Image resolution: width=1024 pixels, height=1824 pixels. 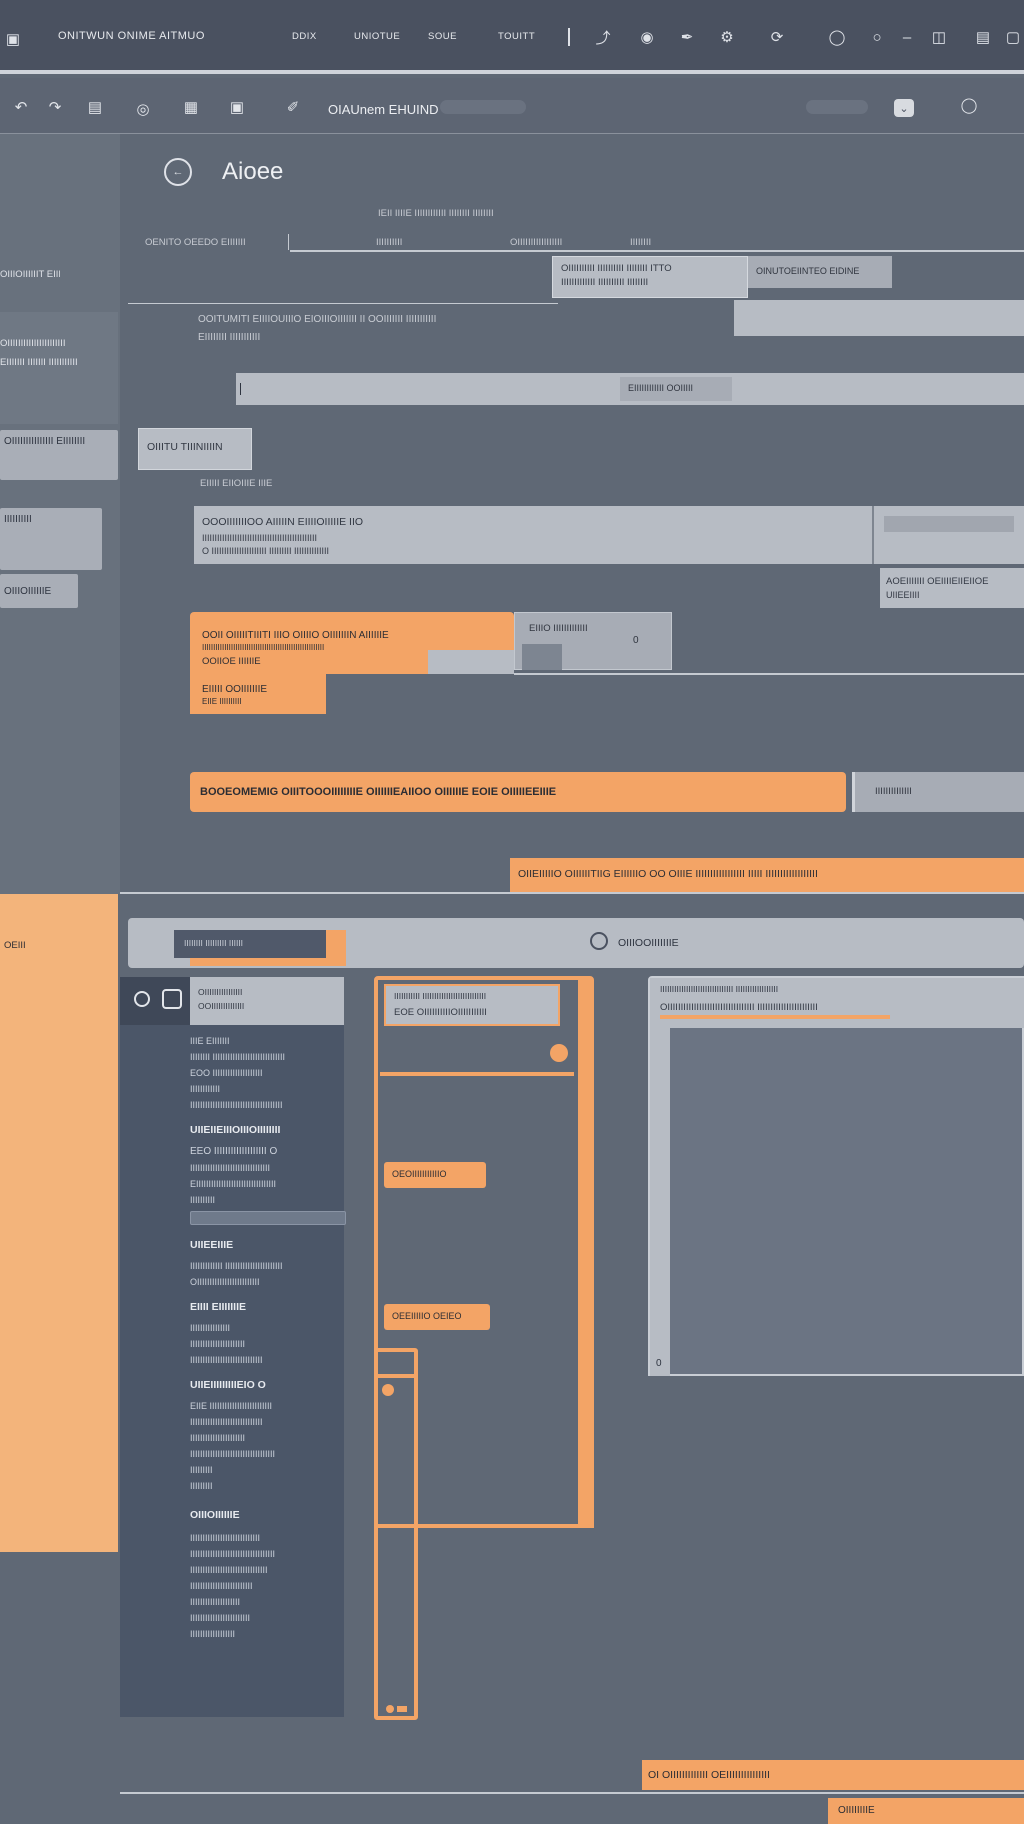 What do you see at coordinates (437, 1317) in the screenshot?
I see `middle-tag-2: OEEIIIIIO OEIEO` at bounding box center [437, 1317].